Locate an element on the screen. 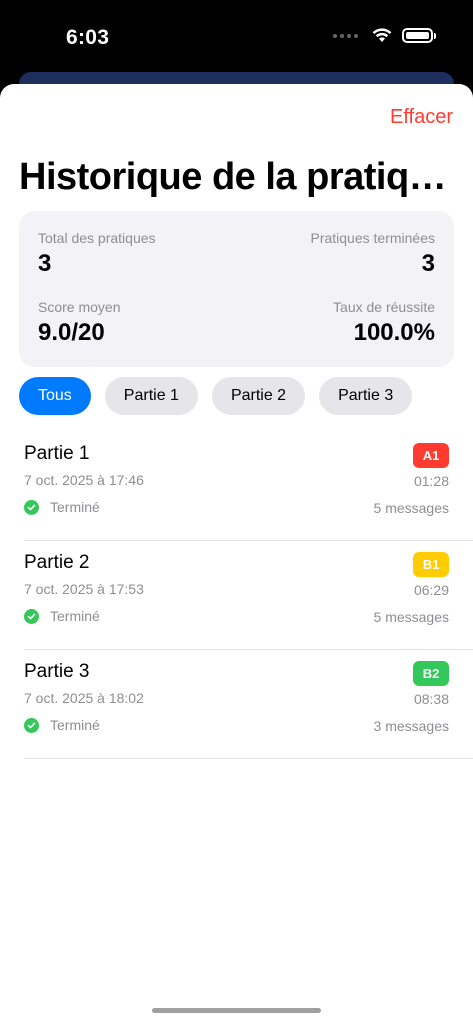 Image resolution: width=473 pixels, height=1024 pixels. stat-completed-value: 3 is located at coordinates (428, 263).